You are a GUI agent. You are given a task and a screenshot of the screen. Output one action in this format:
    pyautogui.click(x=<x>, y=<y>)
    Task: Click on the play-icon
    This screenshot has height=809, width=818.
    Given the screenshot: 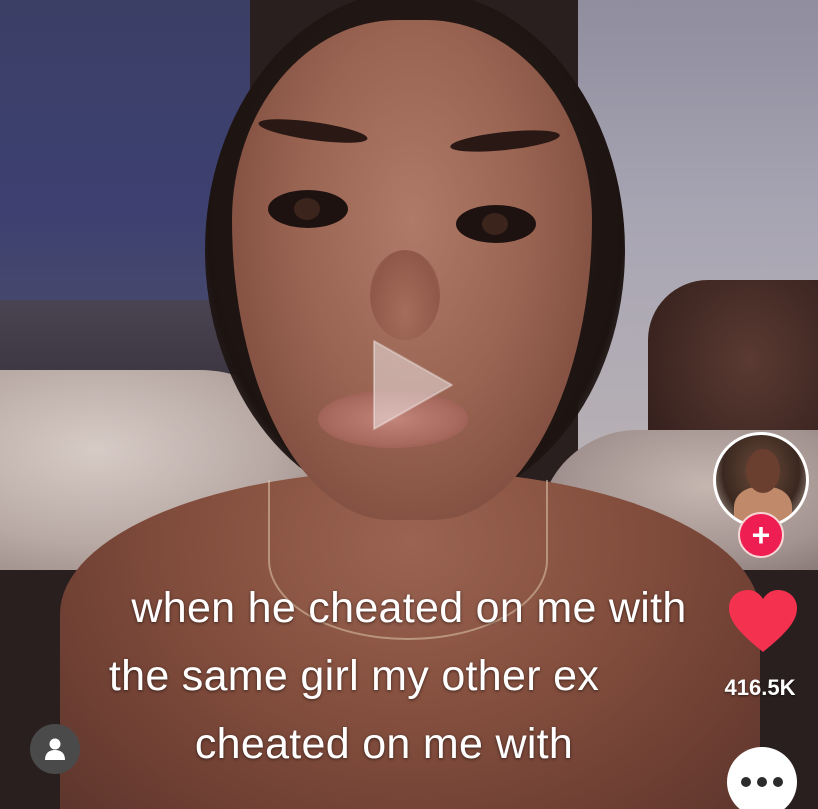 What is the action you would take?
    pyautogui.click(x=413, y=385)
    